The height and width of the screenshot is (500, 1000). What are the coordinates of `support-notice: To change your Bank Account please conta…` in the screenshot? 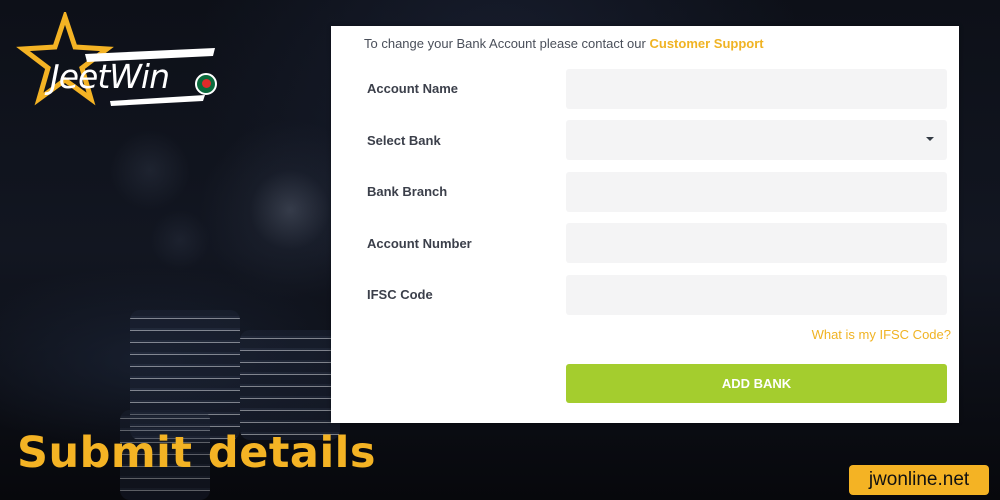 It's located at (564, 43).